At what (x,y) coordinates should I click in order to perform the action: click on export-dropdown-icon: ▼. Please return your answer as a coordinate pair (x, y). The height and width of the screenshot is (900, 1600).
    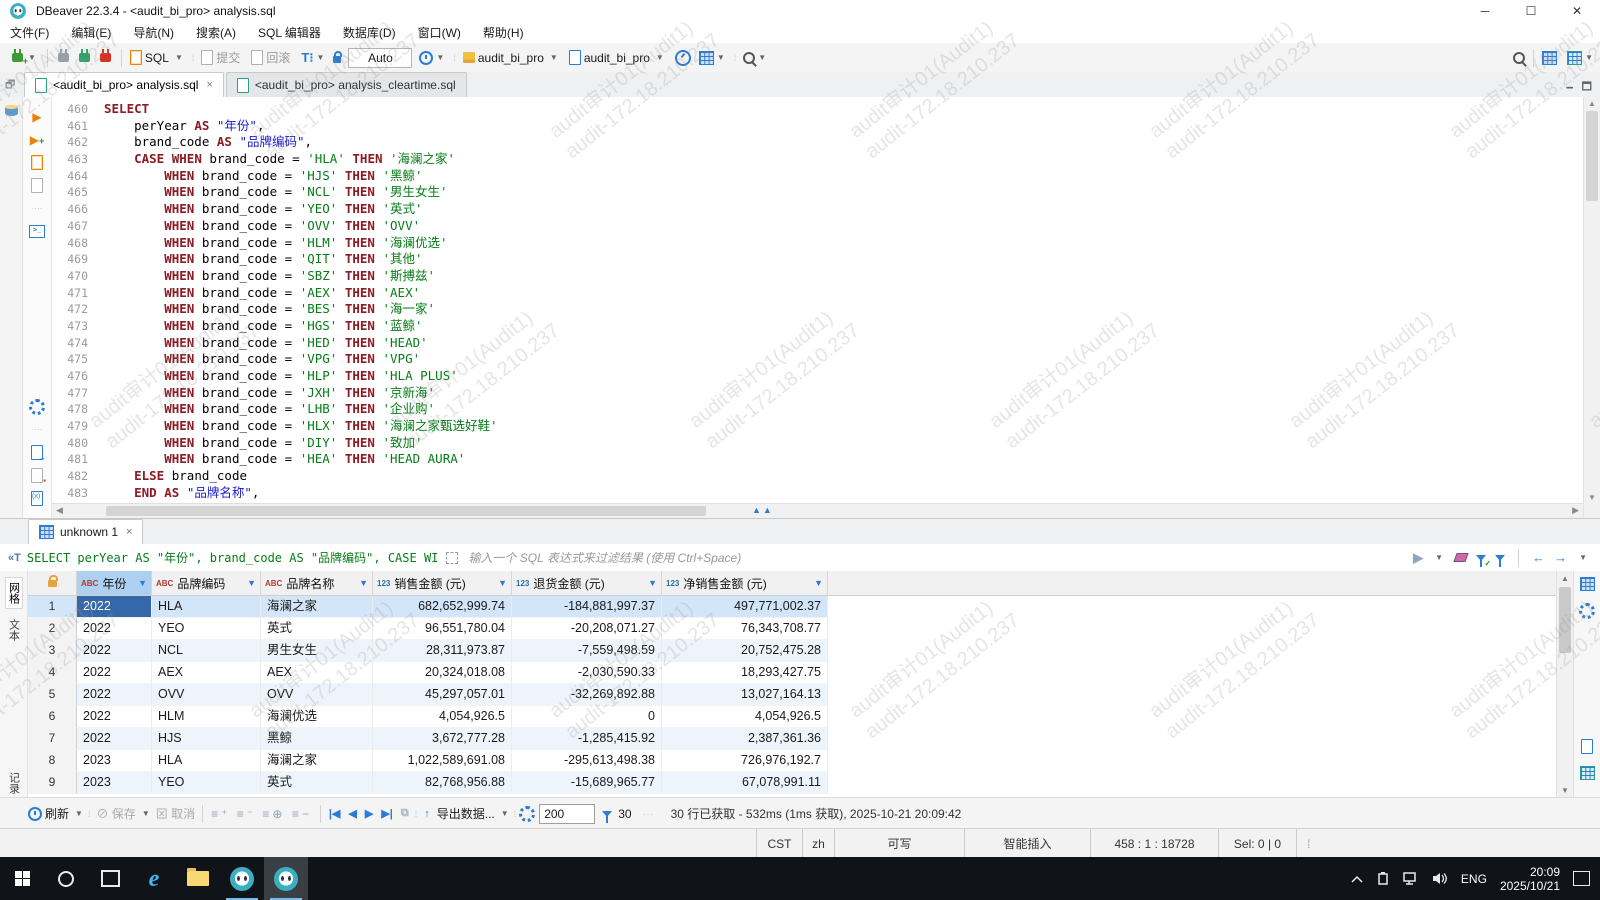
    Looking at the image, I should click on (505, 813).